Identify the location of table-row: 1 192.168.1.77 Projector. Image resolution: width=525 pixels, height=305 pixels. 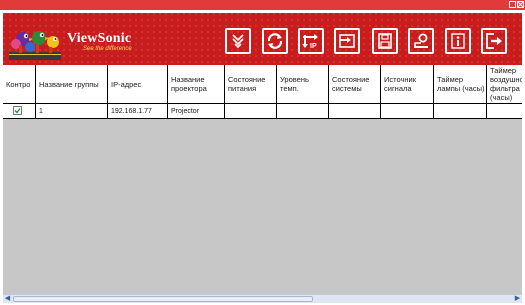
(262, 111).